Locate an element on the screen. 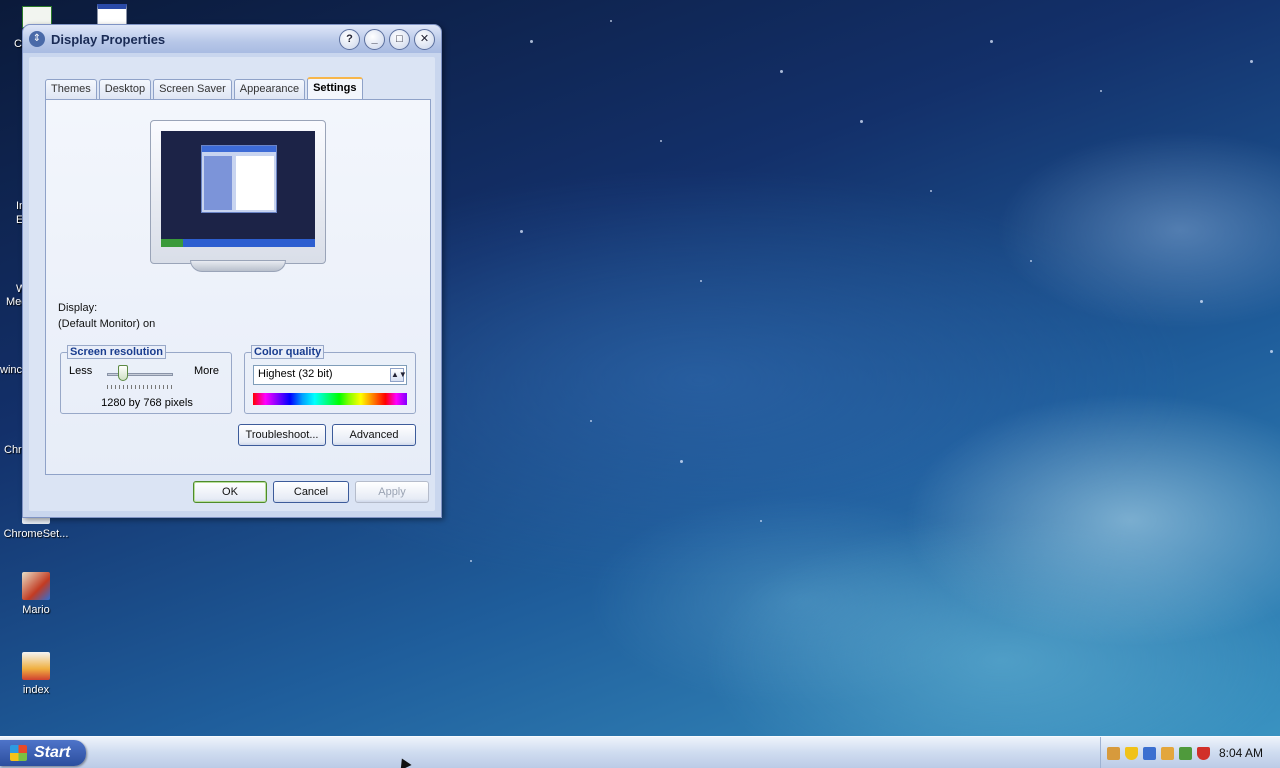 The height and width of the screenshot is (768, 1280). update-icon is located at coordinates (1167, 753).